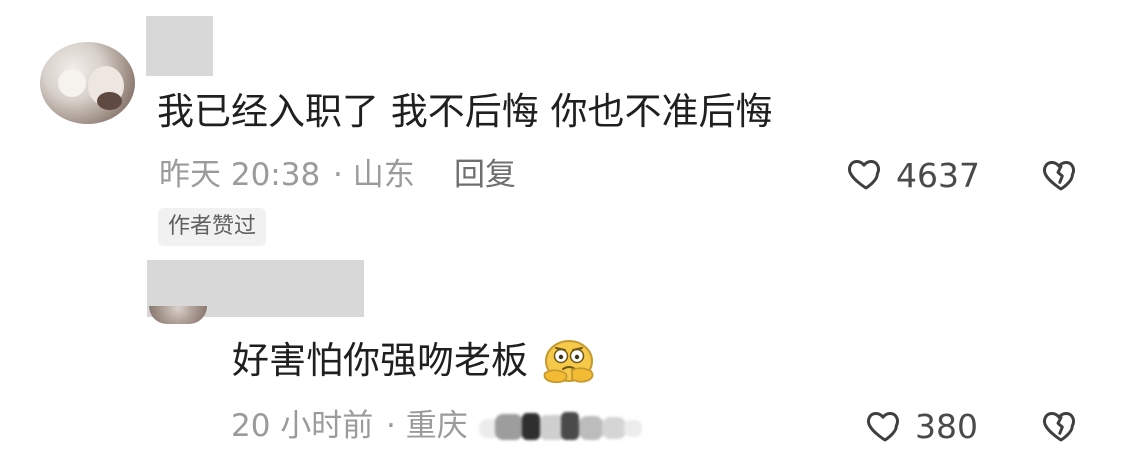 This screenshot has height=460, width=1125. Describe the element at coordinates (946, 426) in the screenshot. I see `like-count: 380` at that location.